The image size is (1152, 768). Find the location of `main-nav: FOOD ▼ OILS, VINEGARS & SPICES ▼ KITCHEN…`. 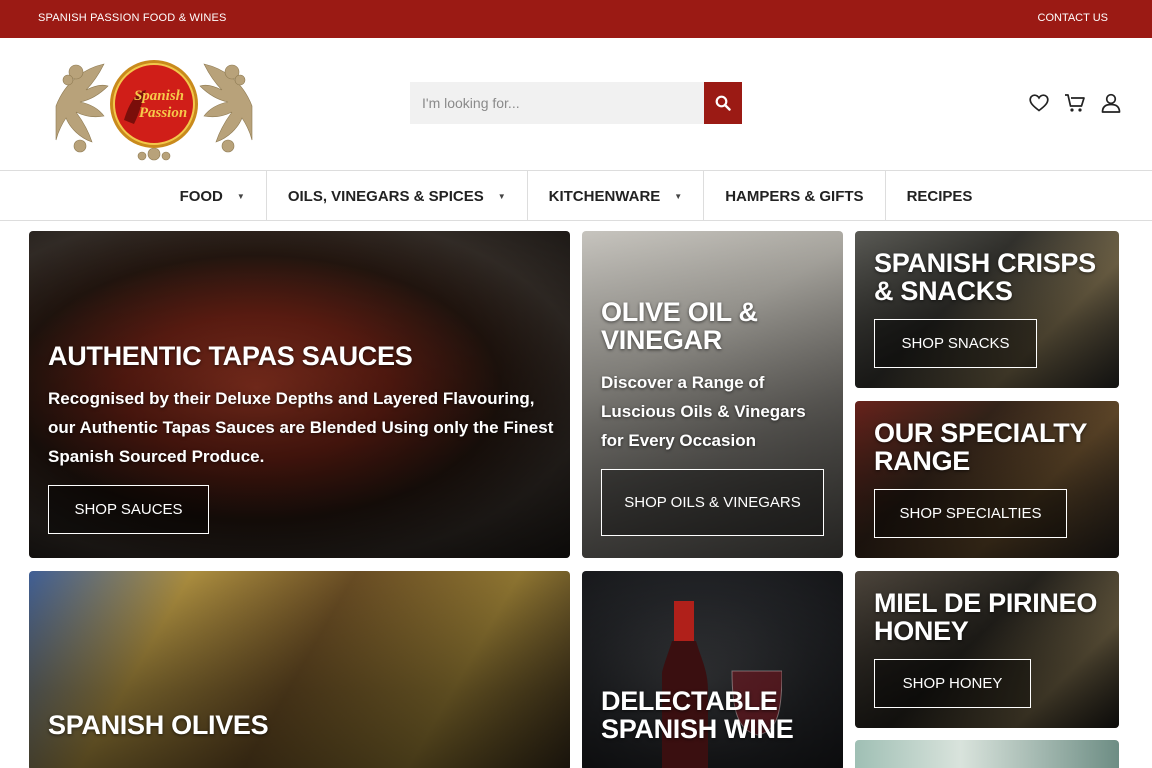

main-nav: FOOD ▼ OILS, VINEGARS & SPICES ▼ KITCHEN… is located at coordinates (576, 196).